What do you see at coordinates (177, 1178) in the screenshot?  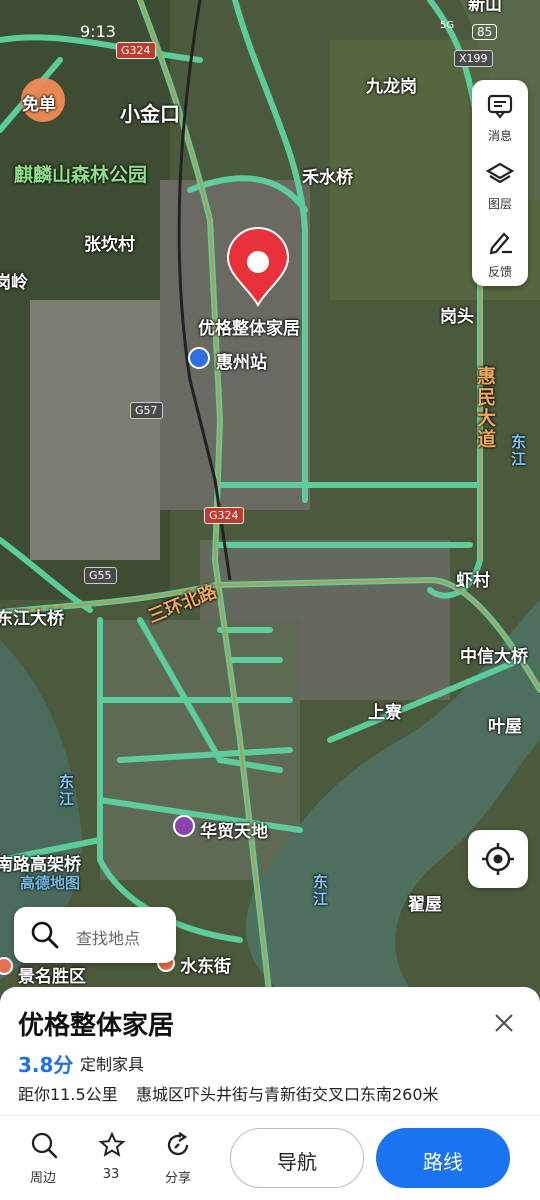 I see `share-label: 分享` at bounding box center [177, 1178].